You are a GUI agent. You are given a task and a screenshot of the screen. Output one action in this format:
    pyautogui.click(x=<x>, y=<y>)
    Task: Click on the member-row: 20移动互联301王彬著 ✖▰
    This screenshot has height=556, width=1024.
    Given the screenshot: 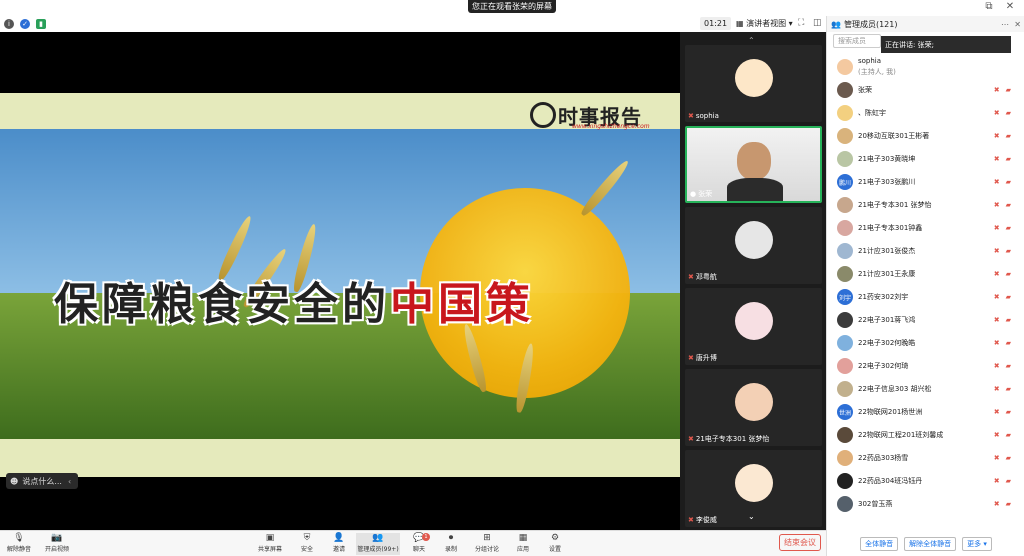 What is the action you would take?
    pyautogui.click(x=925, y=136)
    